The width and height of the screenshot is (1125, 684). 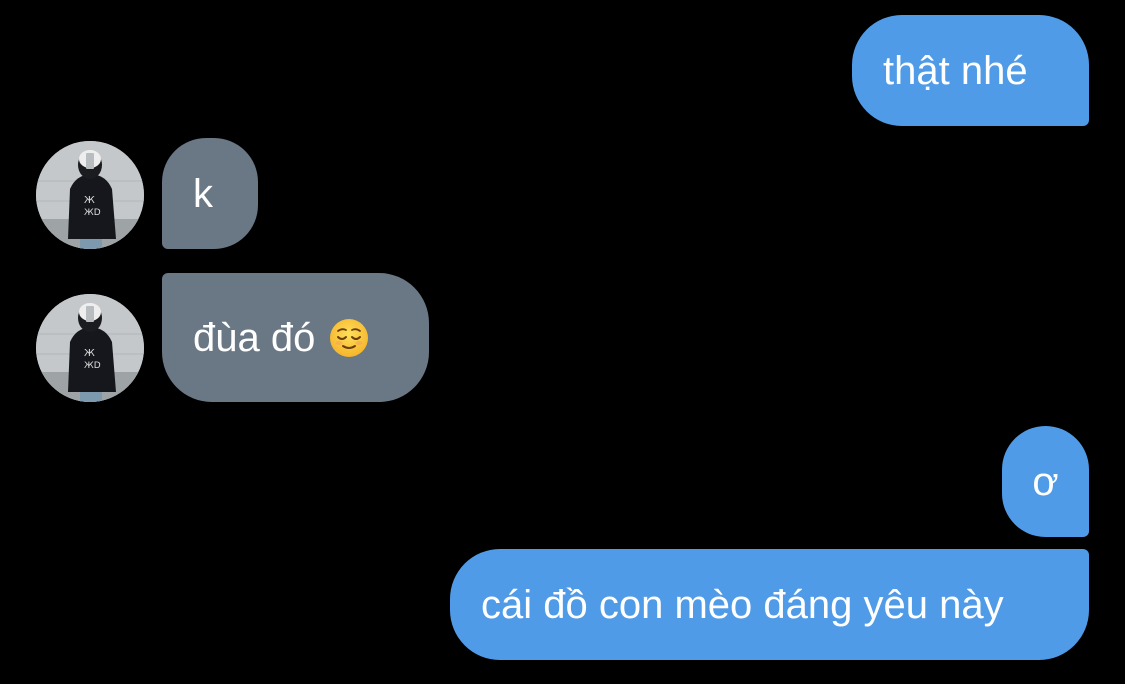 I want to click on relieved-face-emoji-icon, so click(x=349, y=337).